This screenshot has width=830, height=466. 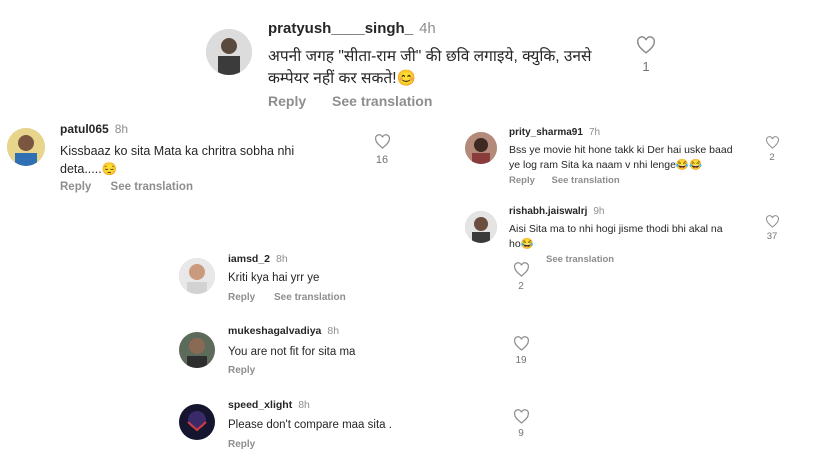 I want to click on like-button: 37, so click(x=772, y=228).